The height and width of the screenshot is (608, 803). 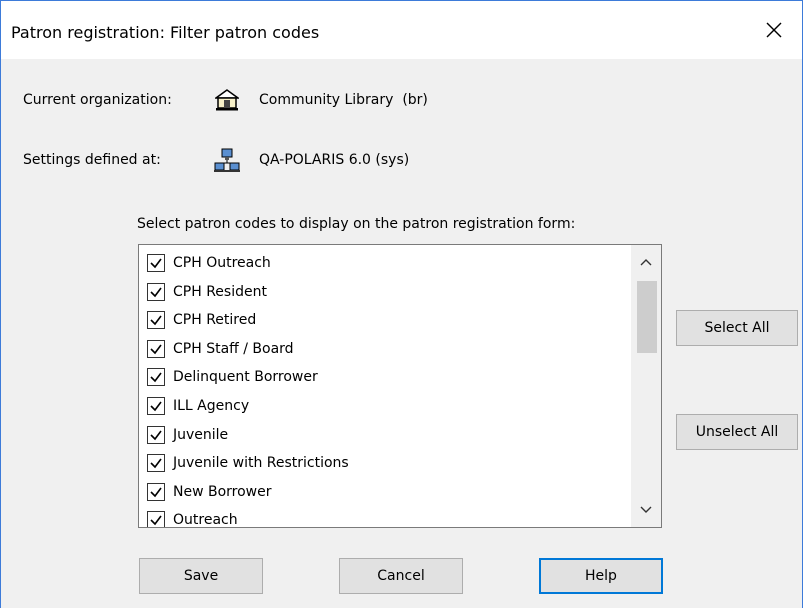 I want to click on chevron-up-icon, so click(x=646, y=262).